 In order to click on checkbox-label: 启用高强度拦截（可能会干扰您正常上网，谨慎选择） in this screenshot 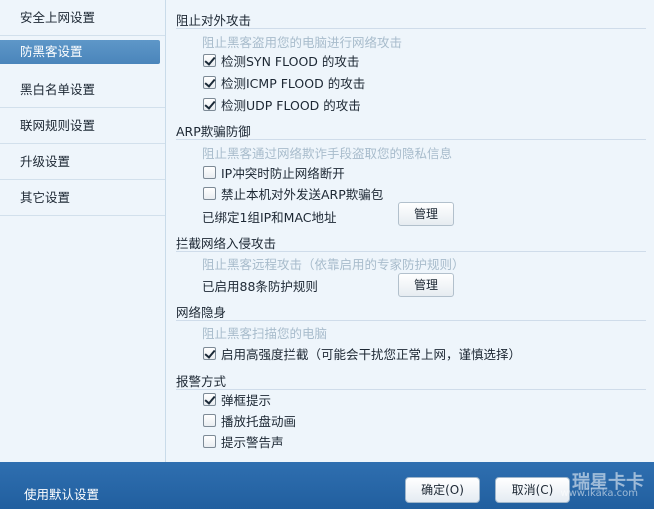, I will do `click(371, 354)`.